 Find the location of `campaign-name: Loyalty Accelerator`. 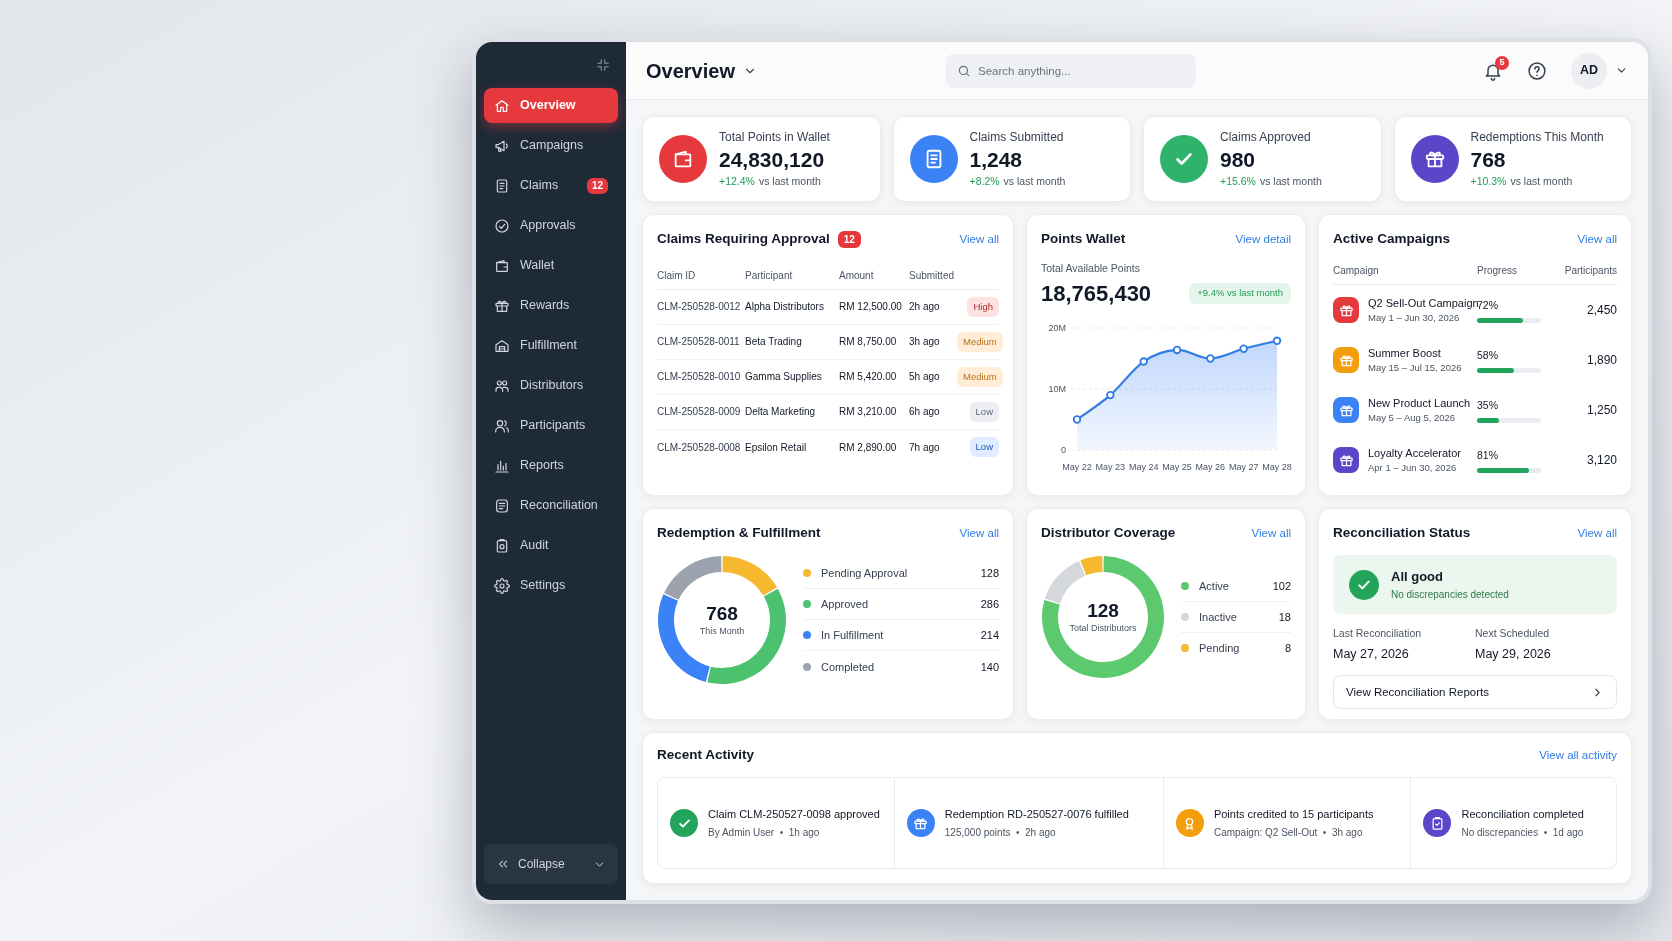

campaign-name: Loyalty Accelerator is located at coordinates (1414, 453).